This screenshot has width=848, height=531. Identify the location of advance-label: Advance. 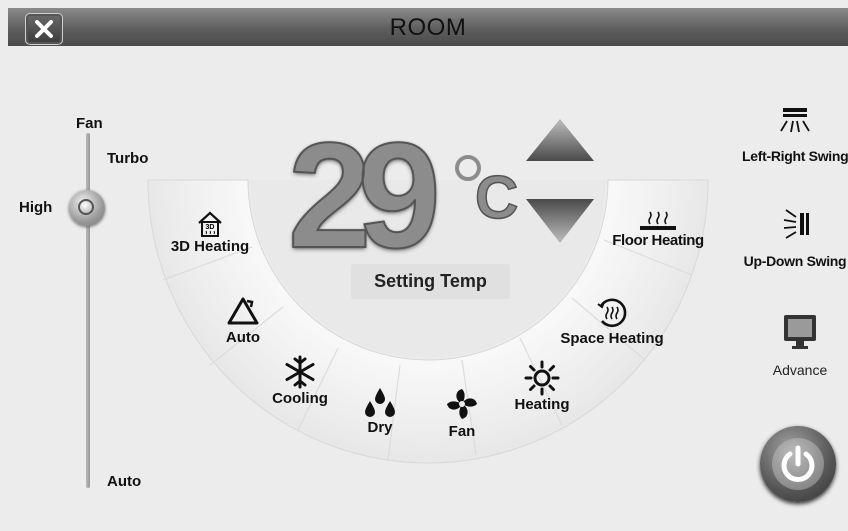
(800, 370).